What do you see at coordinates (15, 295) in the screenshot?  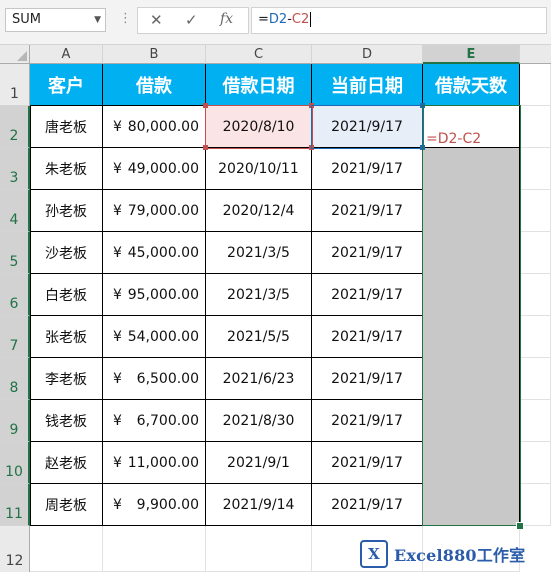 I see `row-header-6: 6` at bounding box center [15, 295].